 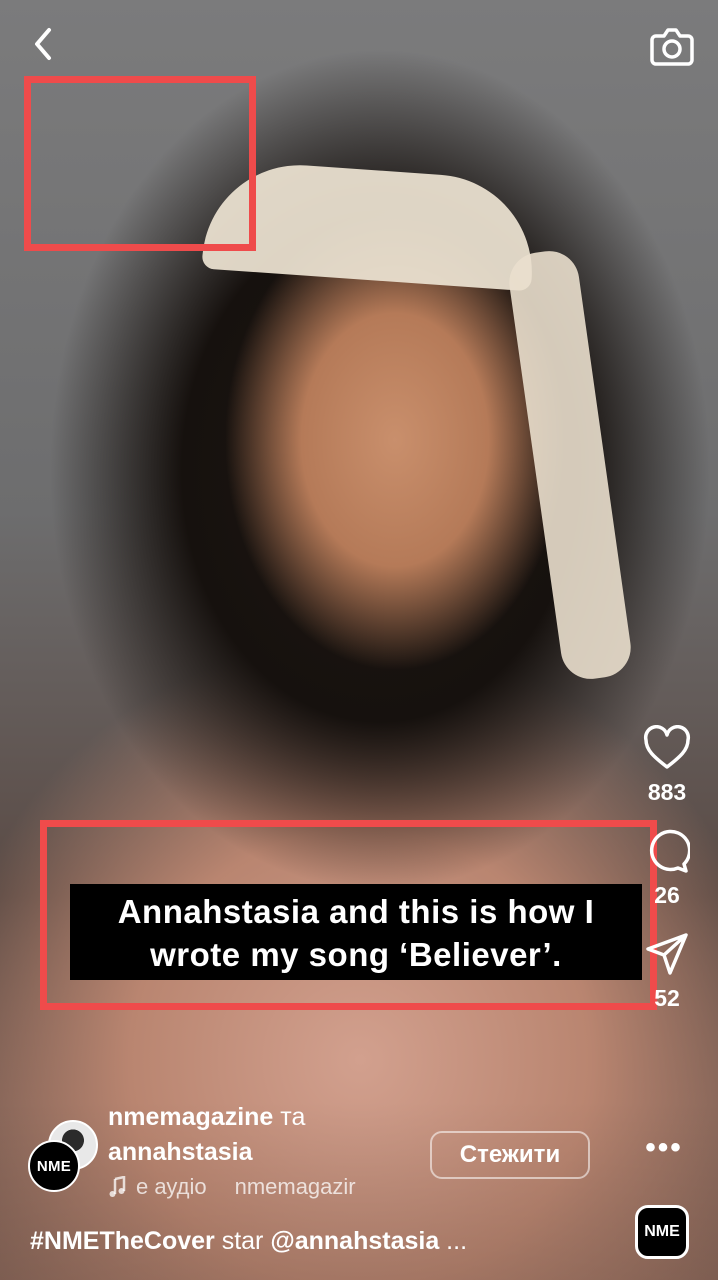 I want to click on action-rail: 883 26 52, so click(x=667, y=868).